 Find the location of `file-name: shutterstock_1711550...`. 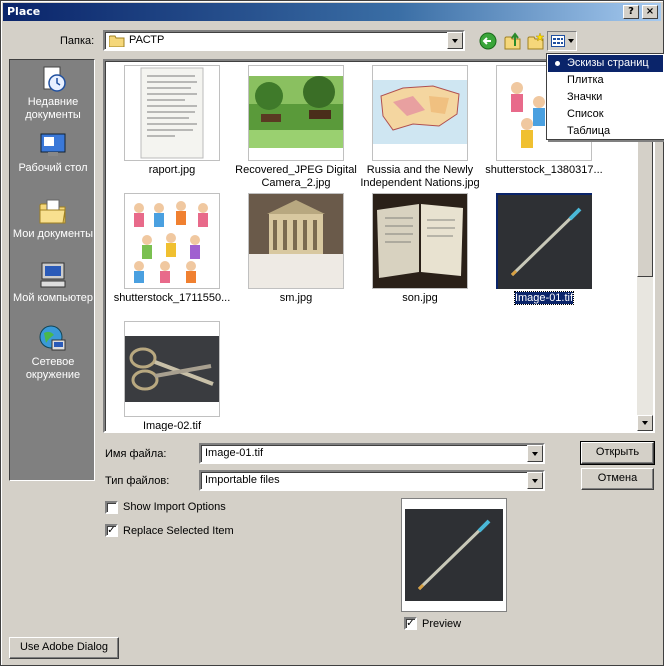

file-name: shutterstock_1711550... is located at coordinates (172, 298).